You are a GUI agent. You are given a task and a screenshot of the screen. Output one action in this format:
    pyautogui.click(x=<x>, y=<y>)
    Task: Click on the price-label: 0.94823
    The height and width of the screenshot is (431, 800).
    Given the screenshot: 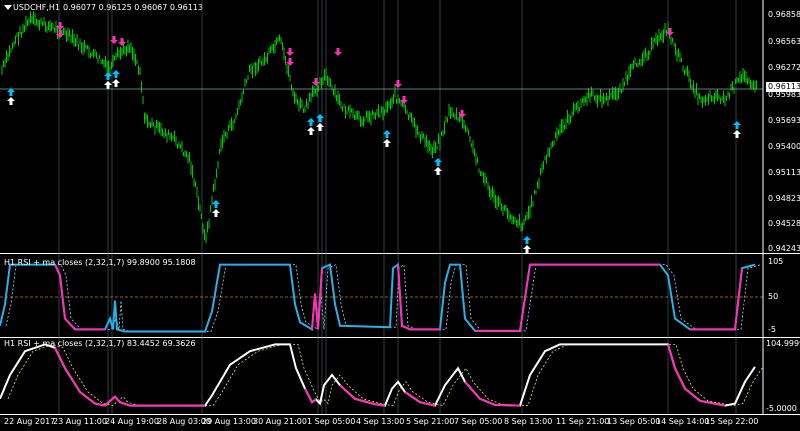 What is the action you would take?
    pyautogui.click(x=784, y=198)
    